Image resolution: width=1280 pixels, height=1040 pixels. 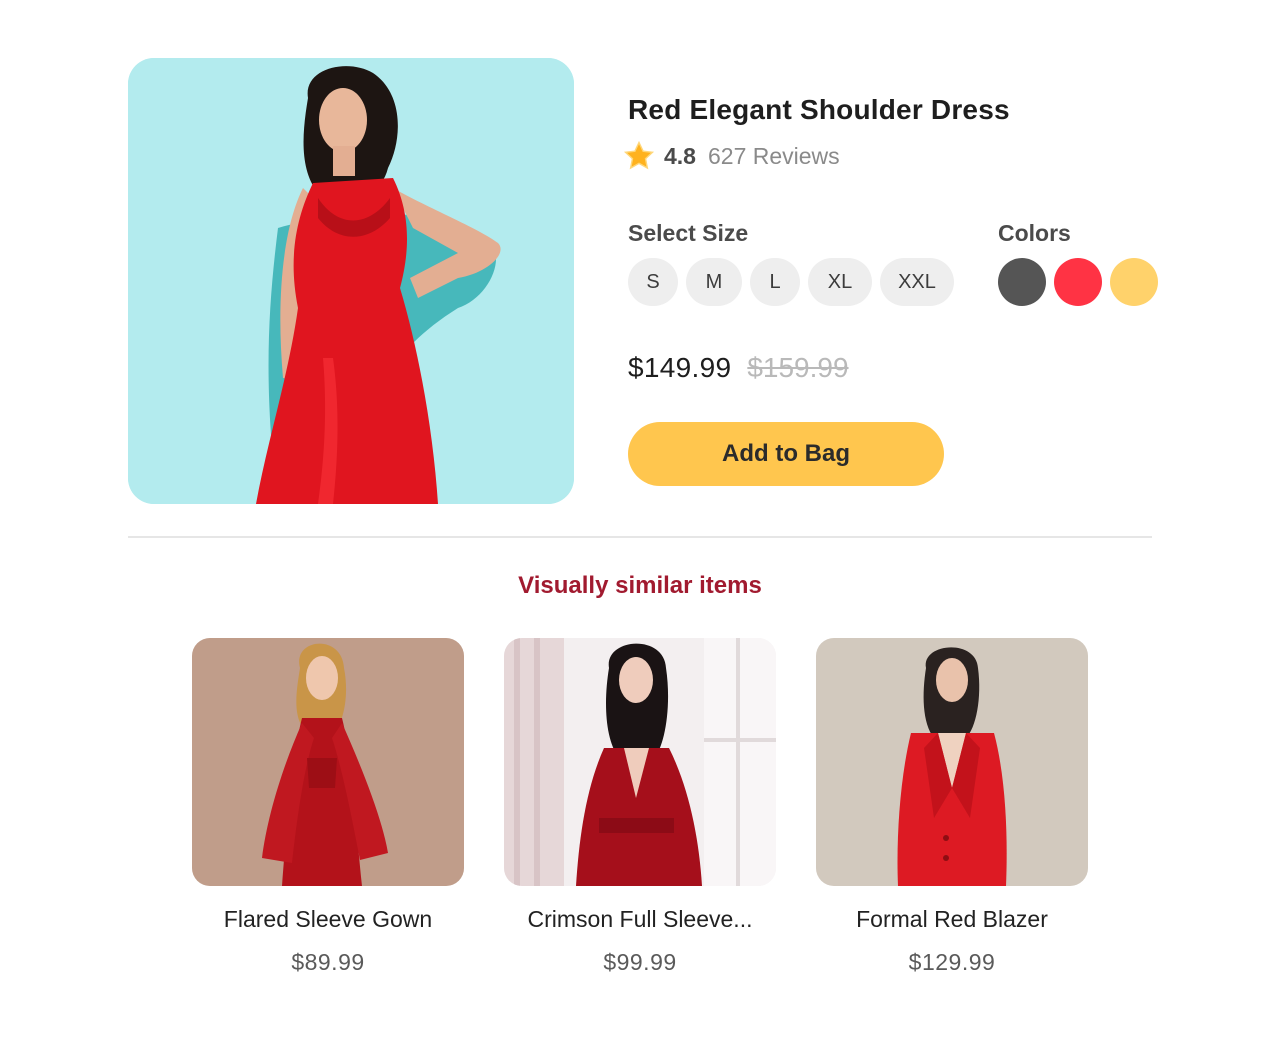 I want to click on similar-item-price: $129.99, so click(x=952, y=962).